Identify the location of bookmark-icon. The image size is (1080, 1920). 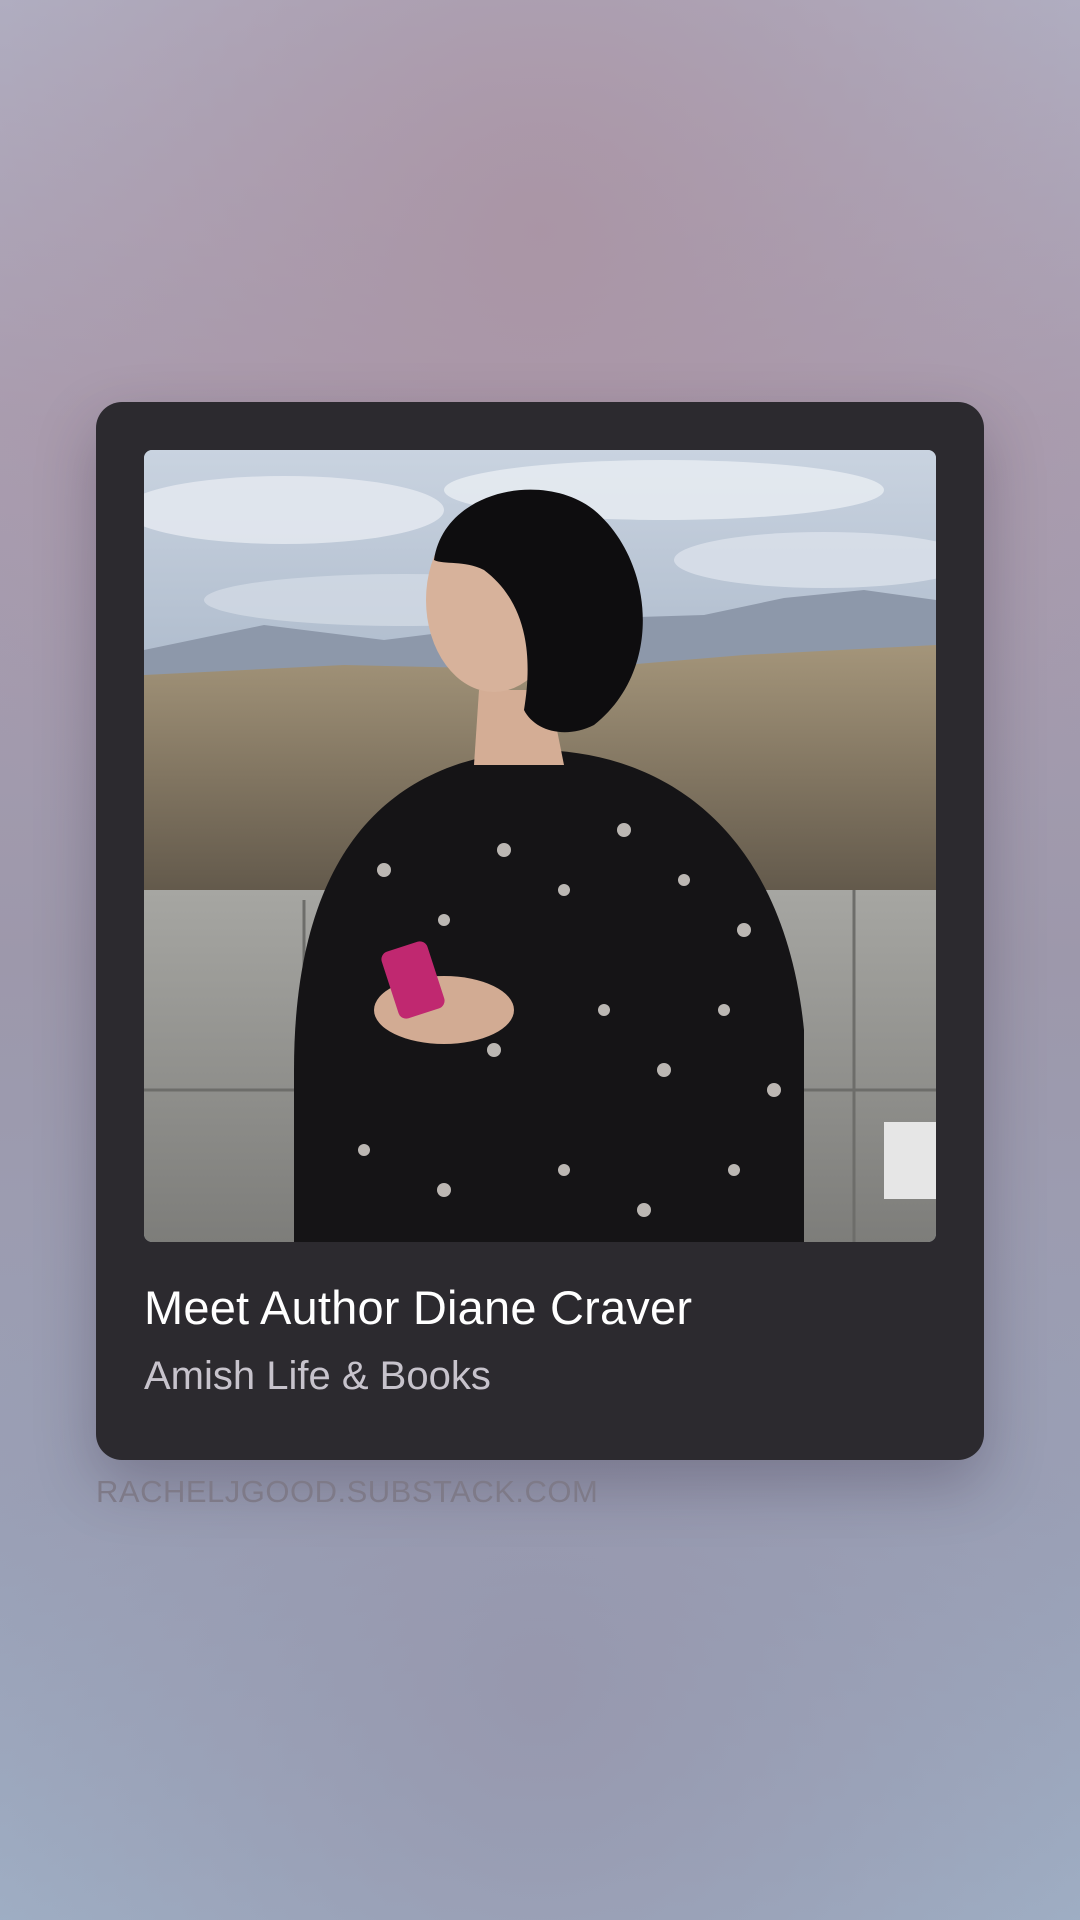
(910, 1160).